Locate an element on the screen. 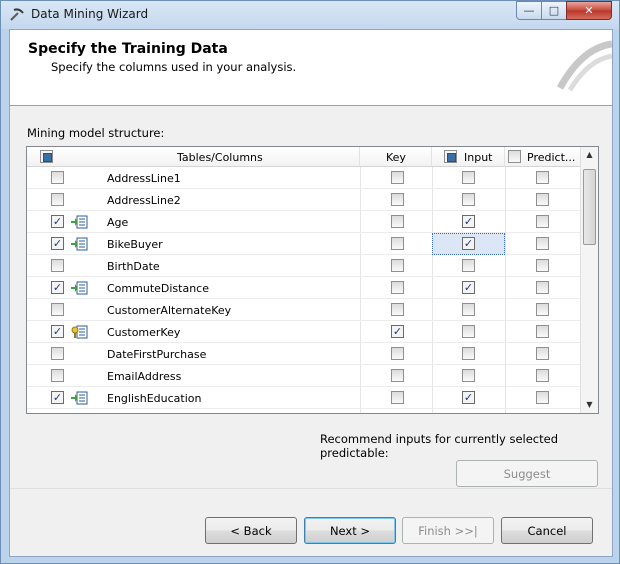 This screenshot has height=564, width=620. table-row: ✓ CustomerKey ✓ is located at coordinates (303, 332).